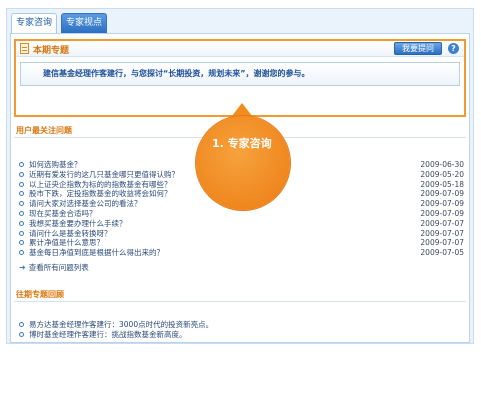 This screenshot has height=420, width=481. What do you see at coordinates (22, 267) in the screenshot?
I see `arrow-right-icon: ➜` at bounding box center [22, 267].